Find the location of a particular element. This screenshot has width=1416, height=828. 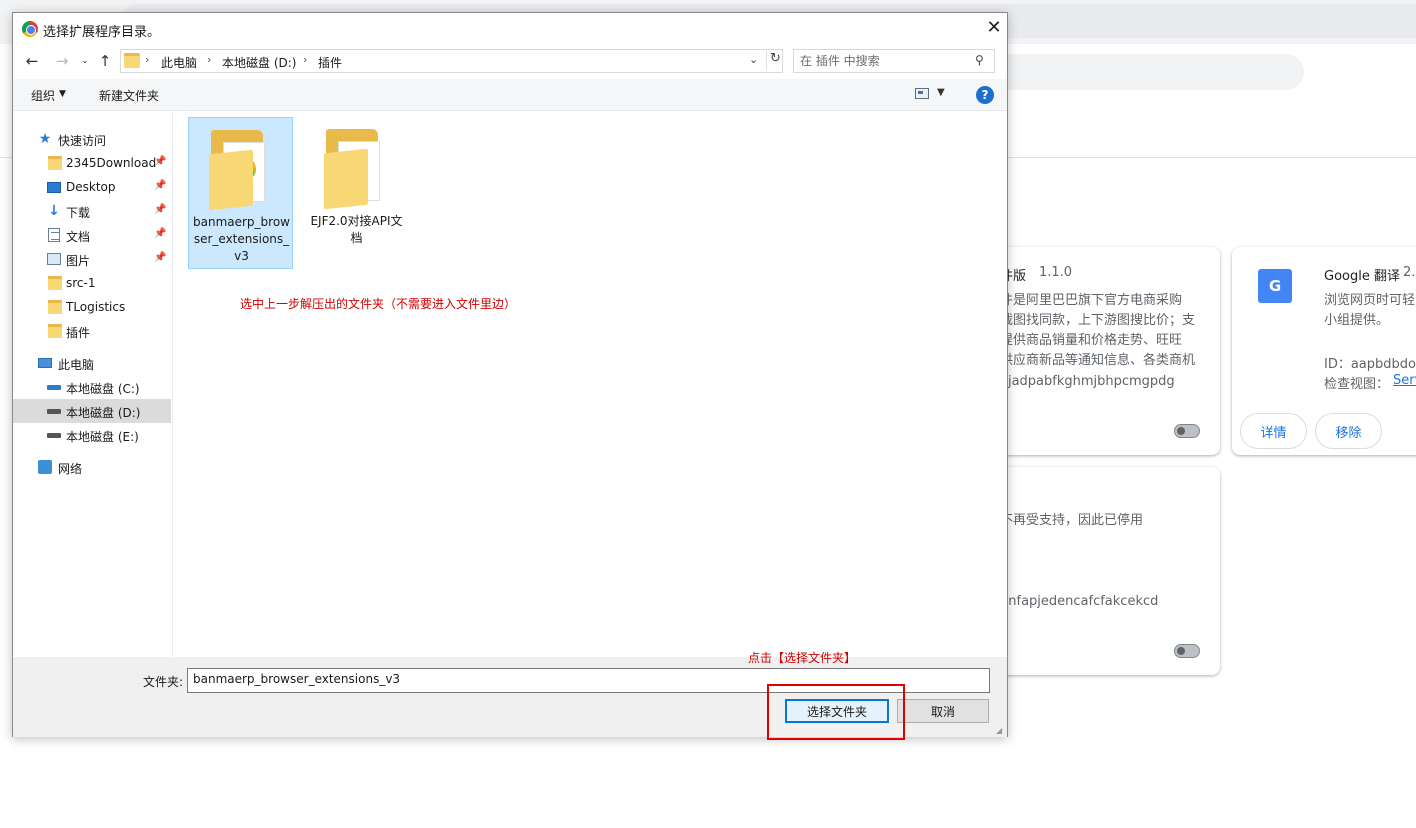

network-icon is located at coordinates (45, 467).